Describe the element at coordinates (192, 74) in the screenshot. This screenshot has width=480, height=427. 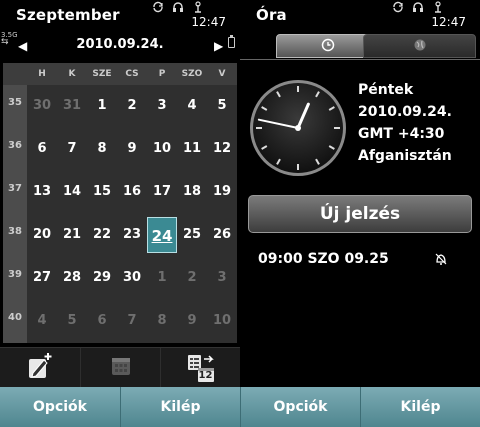
I see `weekday-label: SZO` at that location.